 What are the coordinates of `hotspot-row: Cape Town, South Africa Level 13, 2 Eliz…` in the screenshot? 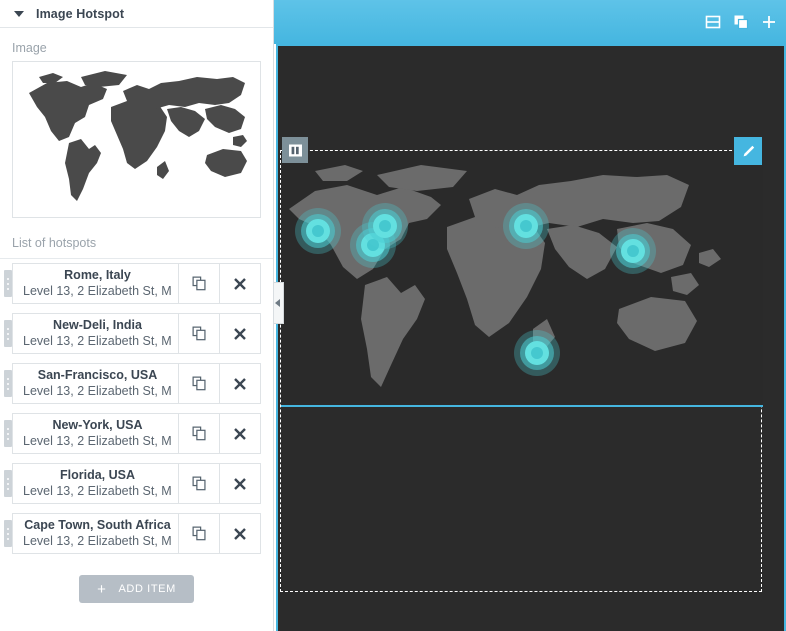 It's located at (132, 533).